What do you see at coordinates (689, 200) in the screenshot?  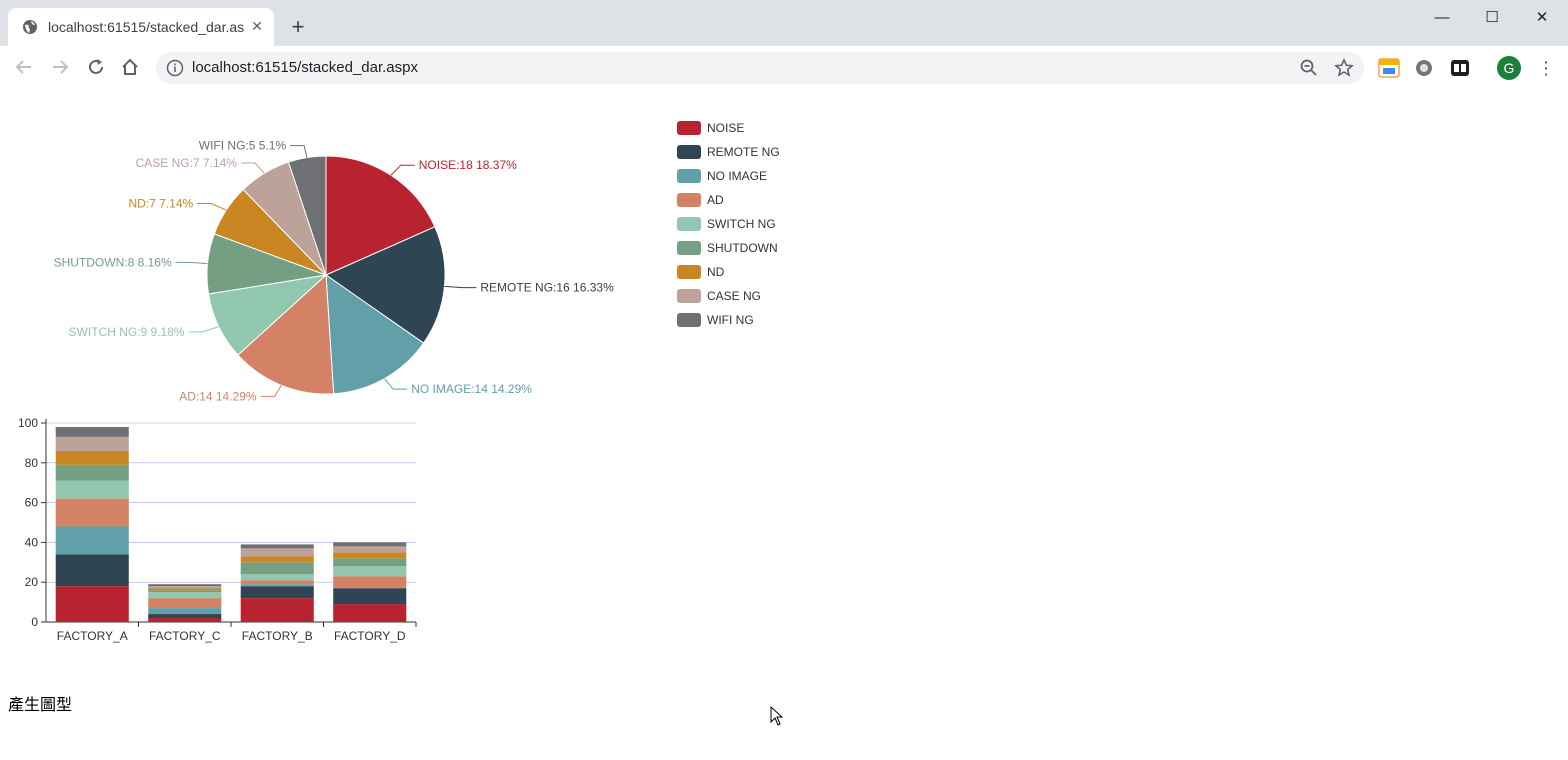 I see `legend-swatch-ad` at bounding box center [689, 200].